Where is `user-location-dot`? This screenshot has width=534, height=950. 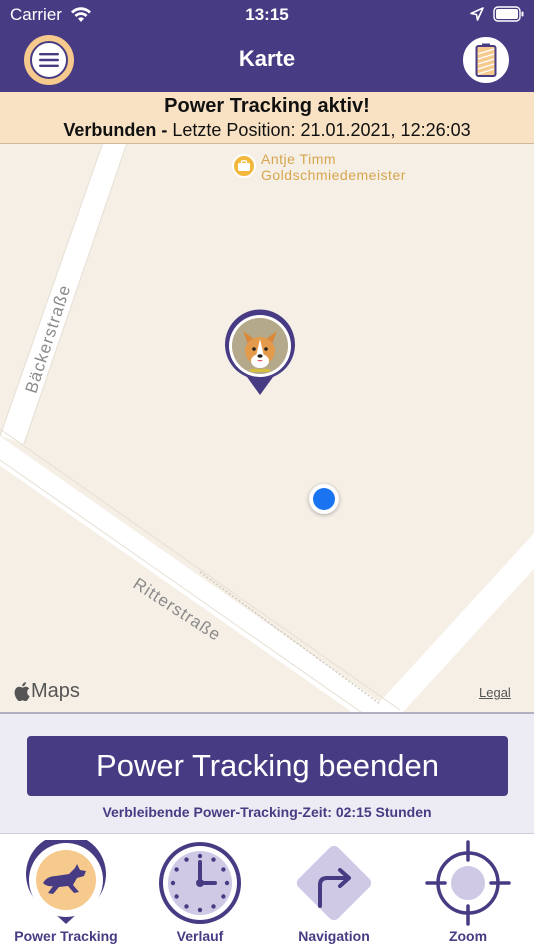
user-location-dot is located at coordinates (324, 499).